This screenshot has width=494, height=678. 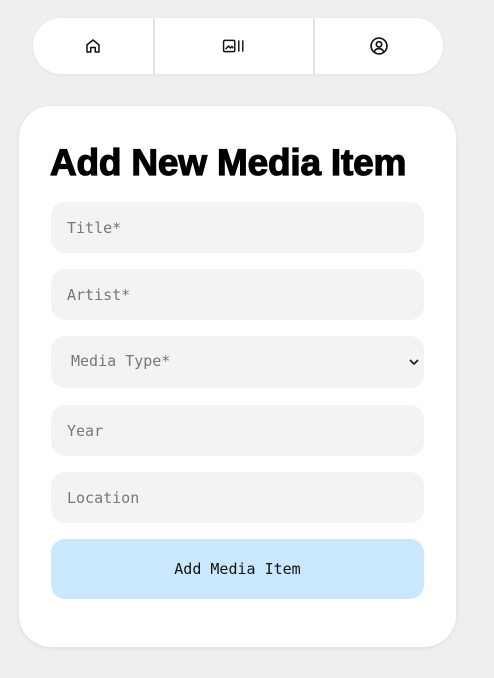 I want to click on nav-home-button, so click(x=93, y=46).